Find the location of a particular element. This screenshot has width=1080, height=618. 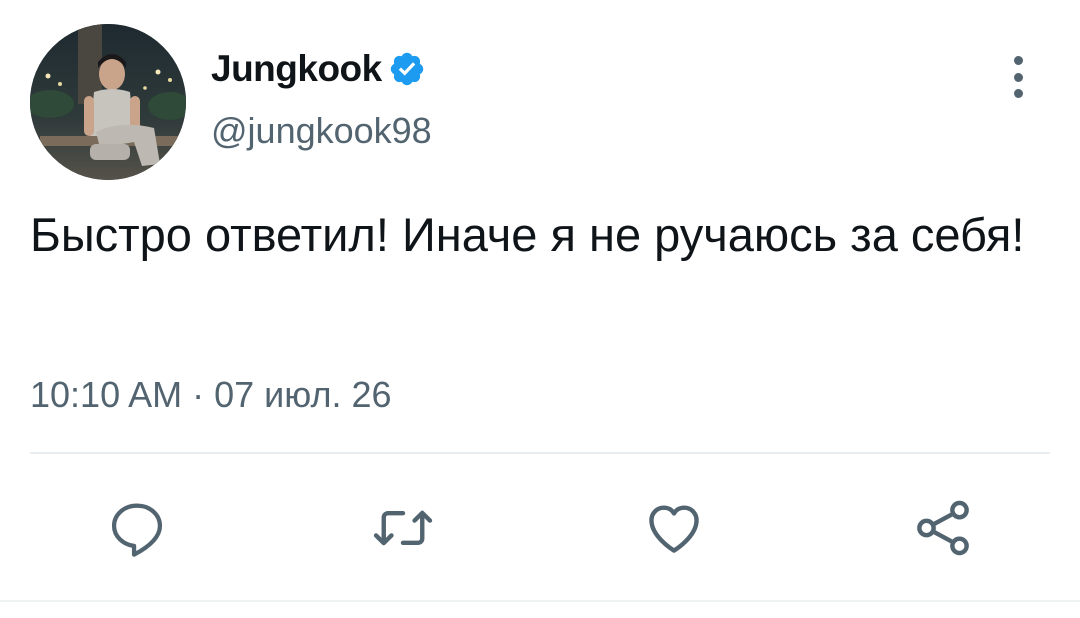

share-icon is located at coordinates (943, 528).